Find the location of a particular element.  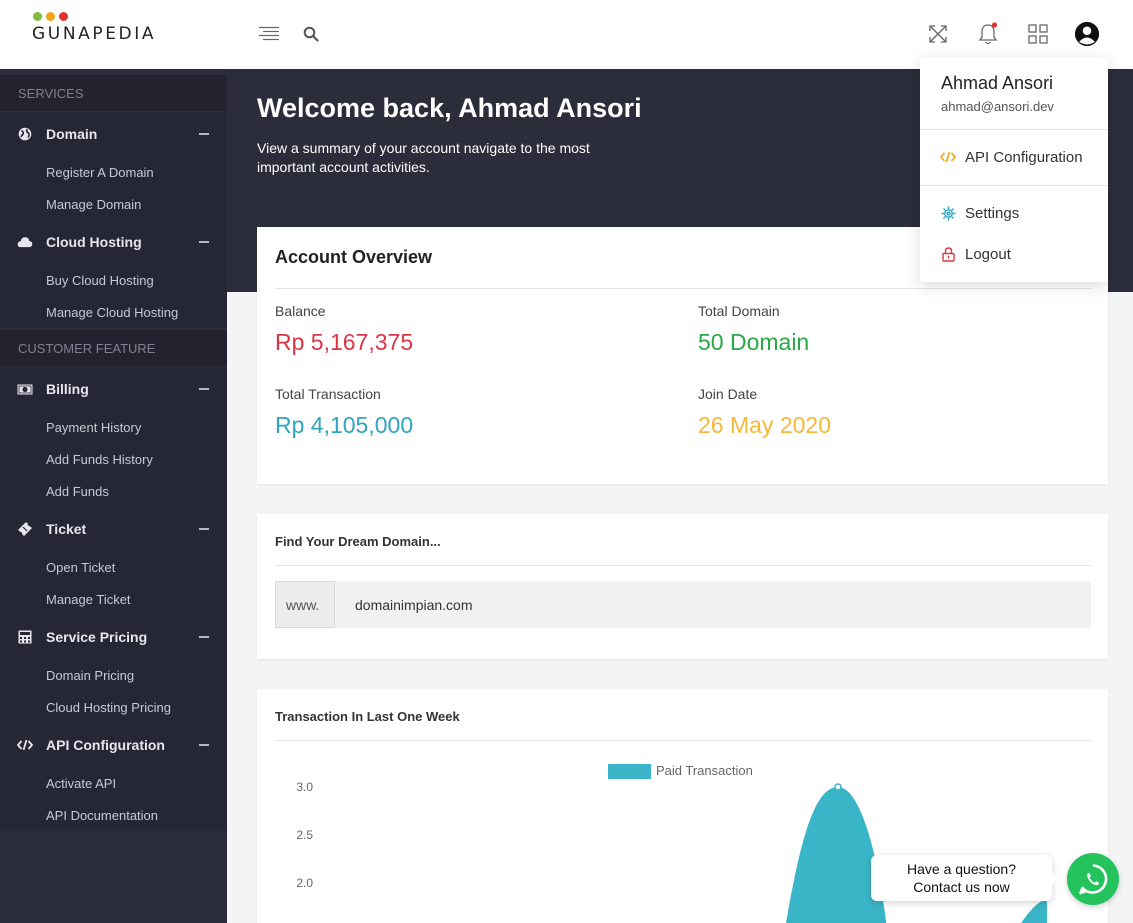

sidebar-subitem-add-funds-history: Add Funds History is located at coordinates (99, 459).